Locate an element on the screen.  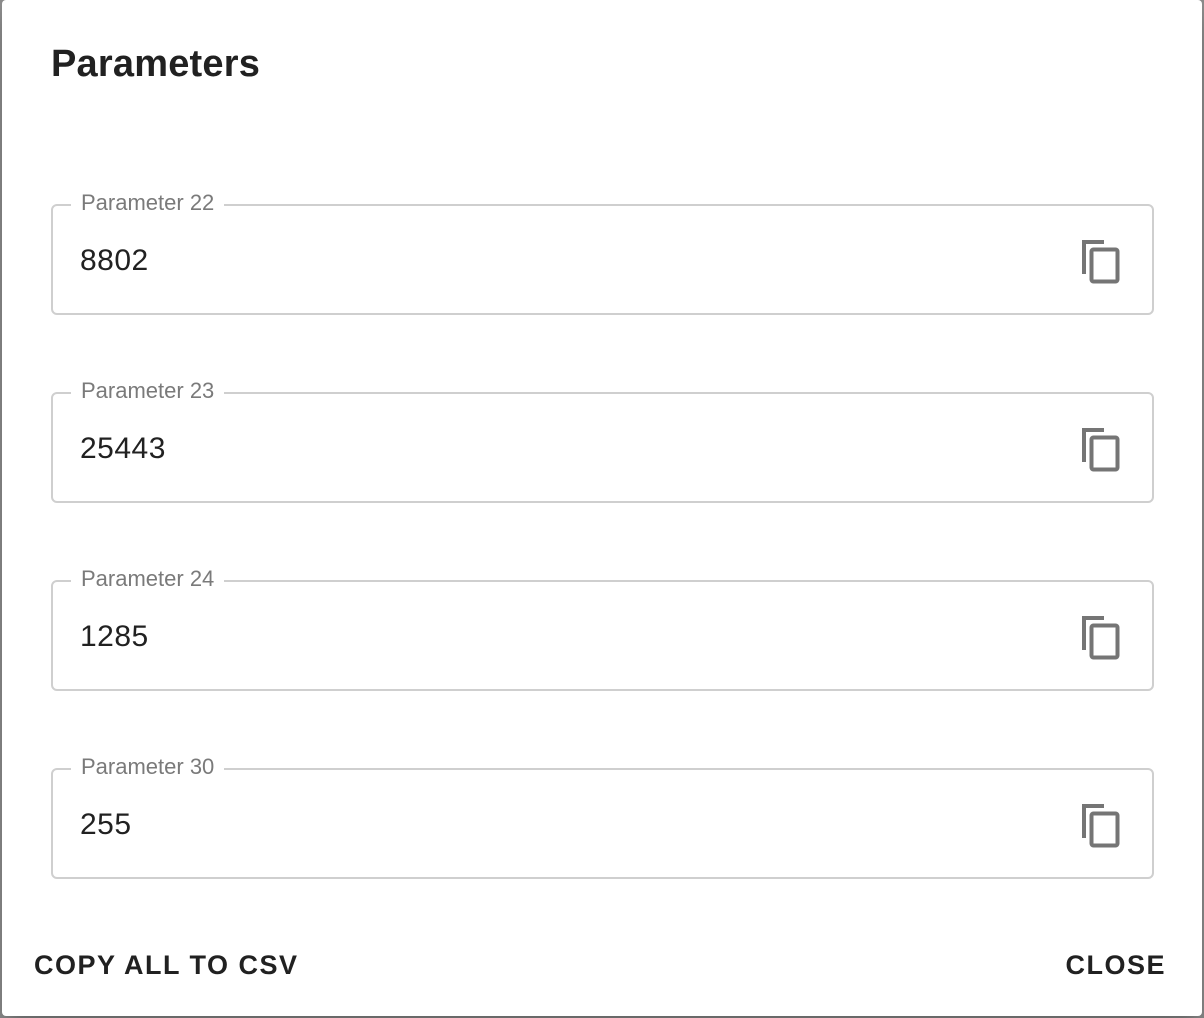
parameter-field: Parameter 24 is located at coordinates (602, 627).